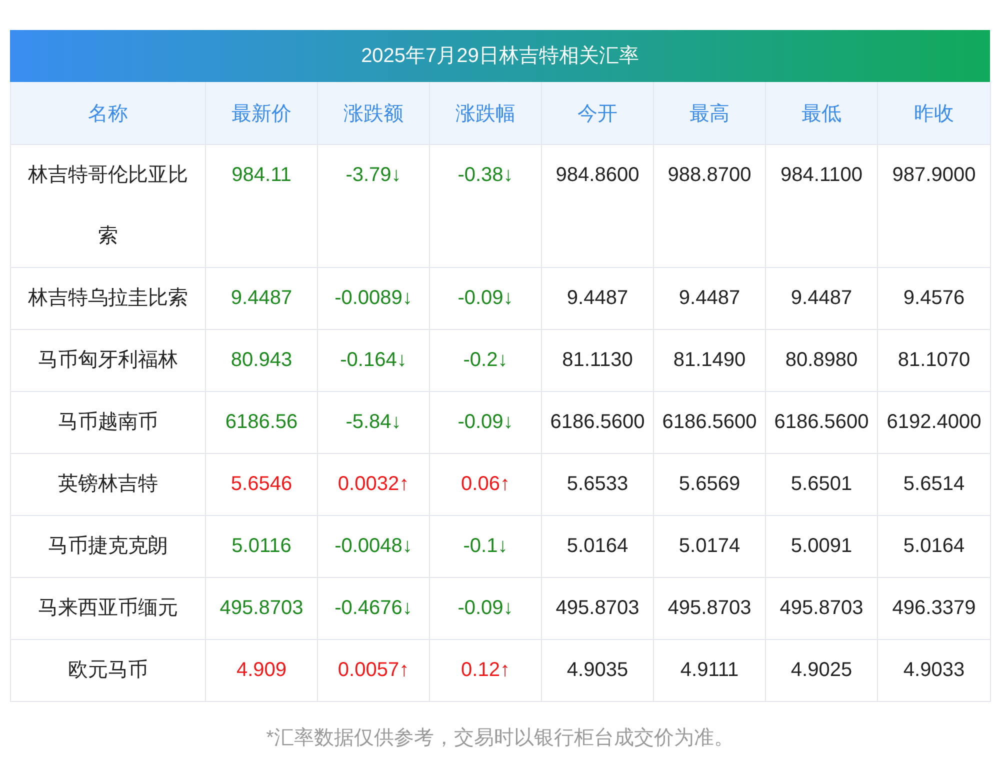 This screenshot has height=757, width=1000. What do you see at coordinates (374, 113) in the screenshot?
I see `column-header: 涨跌额` at bounding box center [374, 113].